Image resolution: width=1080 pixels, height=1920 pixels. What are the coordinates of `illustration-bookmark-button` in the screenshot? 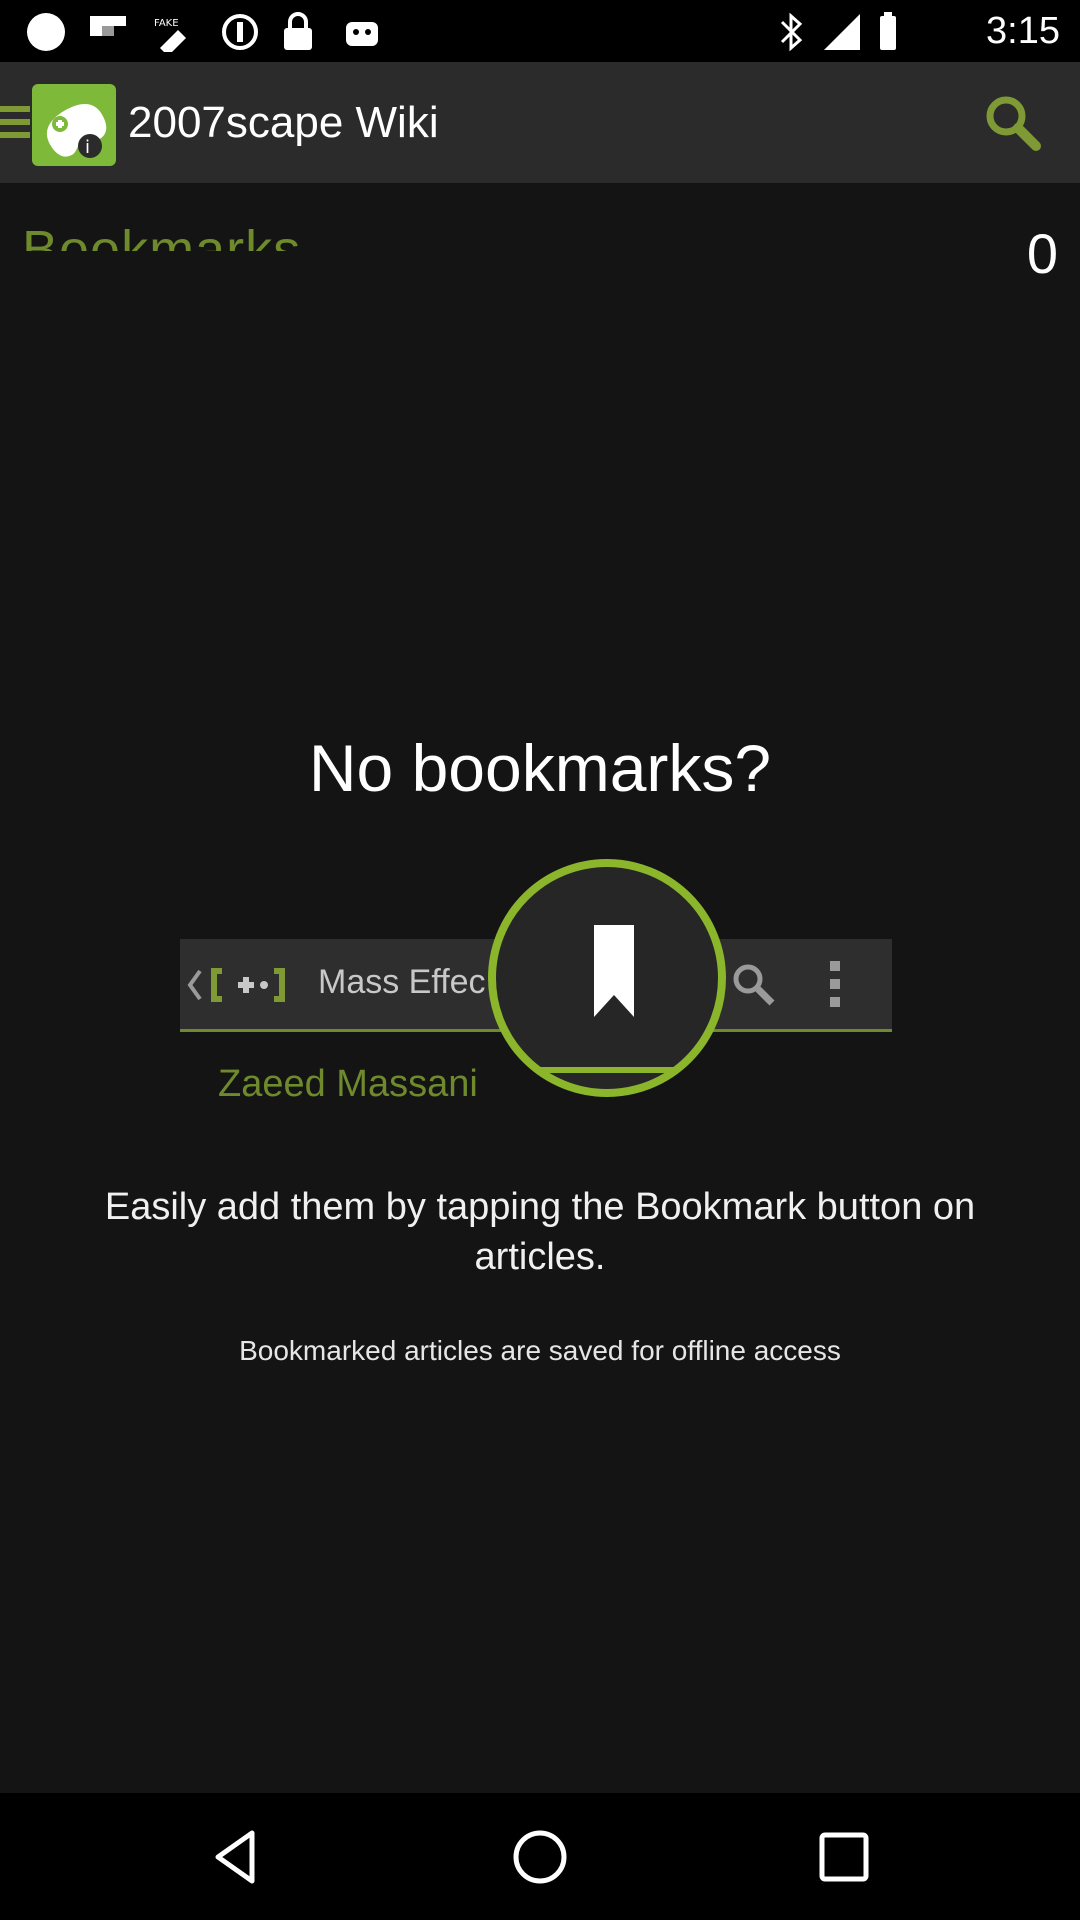 It's located at (607, 978).